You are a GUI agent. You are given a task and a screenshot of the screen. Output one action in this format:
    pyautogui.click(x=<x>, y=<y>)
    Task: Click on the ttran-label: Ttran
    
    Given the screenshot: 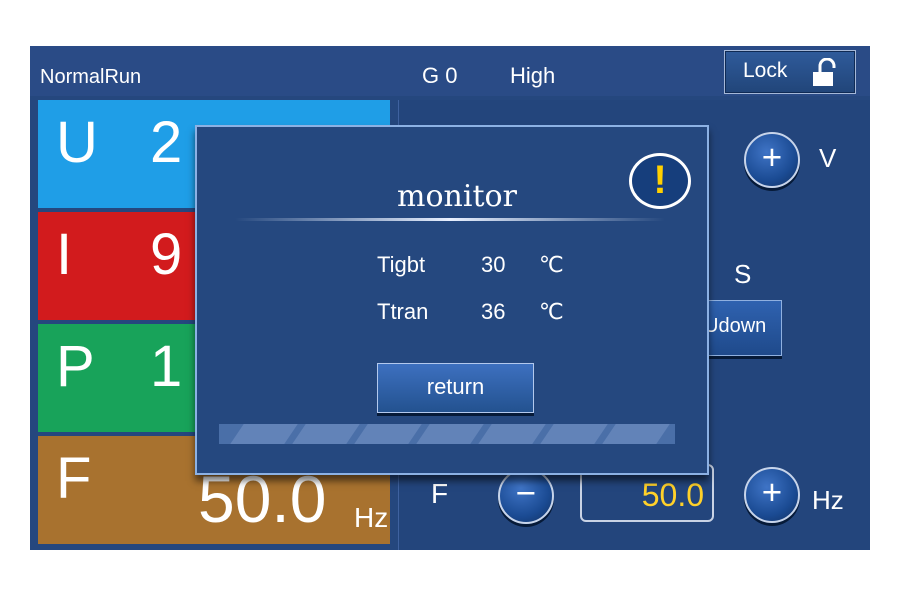 What is the action you would take?
    pyautogui.click(x=403, y=311)
    